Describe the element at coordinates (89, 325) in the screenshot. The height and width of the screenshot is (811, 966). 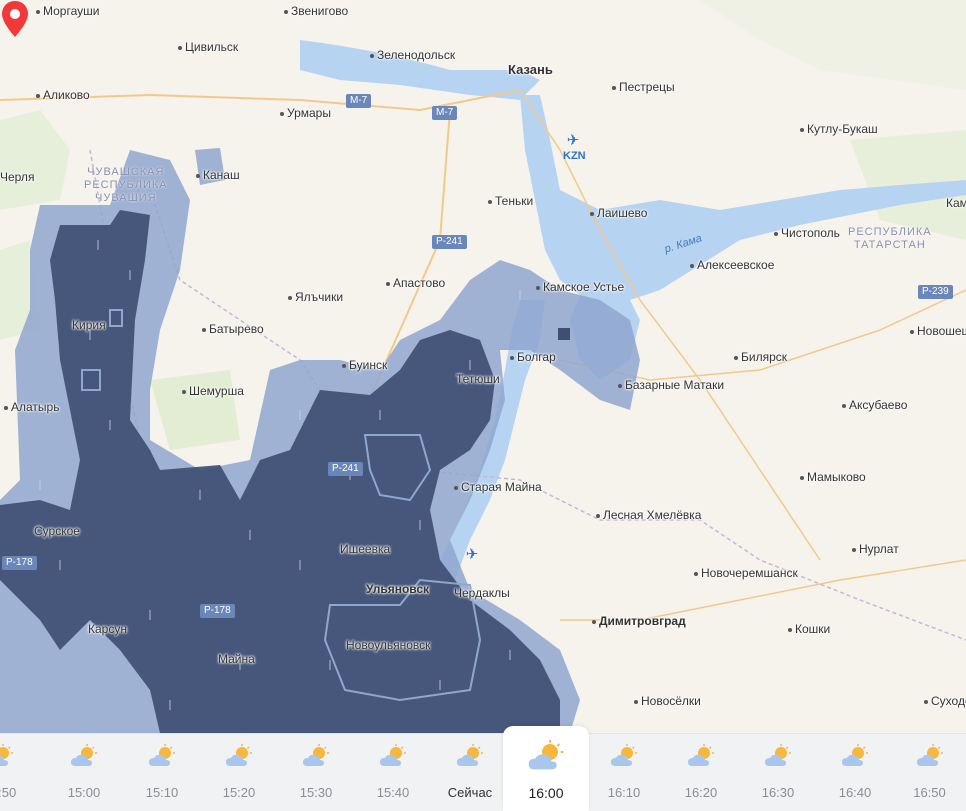
I see `city-label: Кирия` at that location.